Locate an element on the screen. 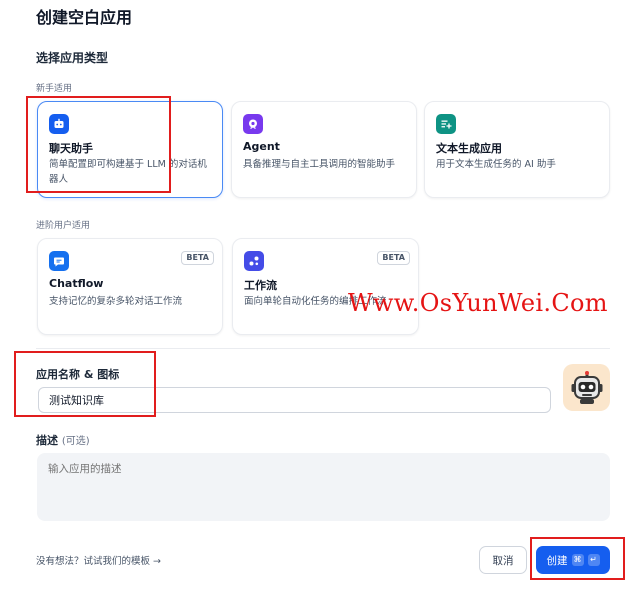 The height and width of the screenshot is (592, 640). card-description: 用于文本生成任务的 AI 助手 is located at coordinates (496, 164).